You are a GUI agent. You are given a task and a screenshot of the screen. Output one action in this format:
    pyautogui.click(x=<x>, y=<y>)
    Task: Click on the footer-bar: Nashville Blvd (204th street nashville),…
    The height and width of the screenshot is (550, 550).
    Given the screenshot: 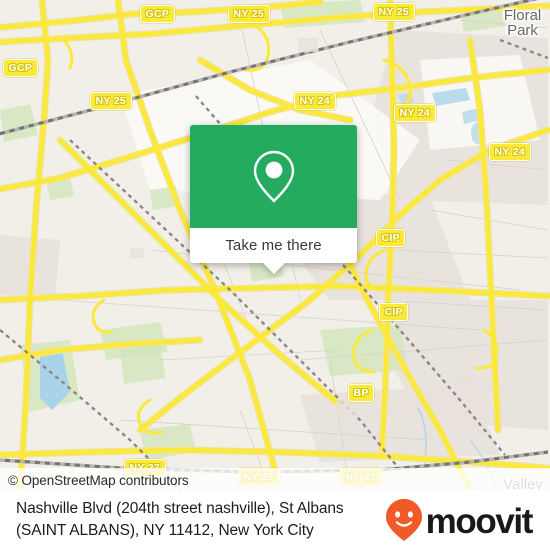 What is the action you would take?
    pyautogui.click(x=275, y=520)
    